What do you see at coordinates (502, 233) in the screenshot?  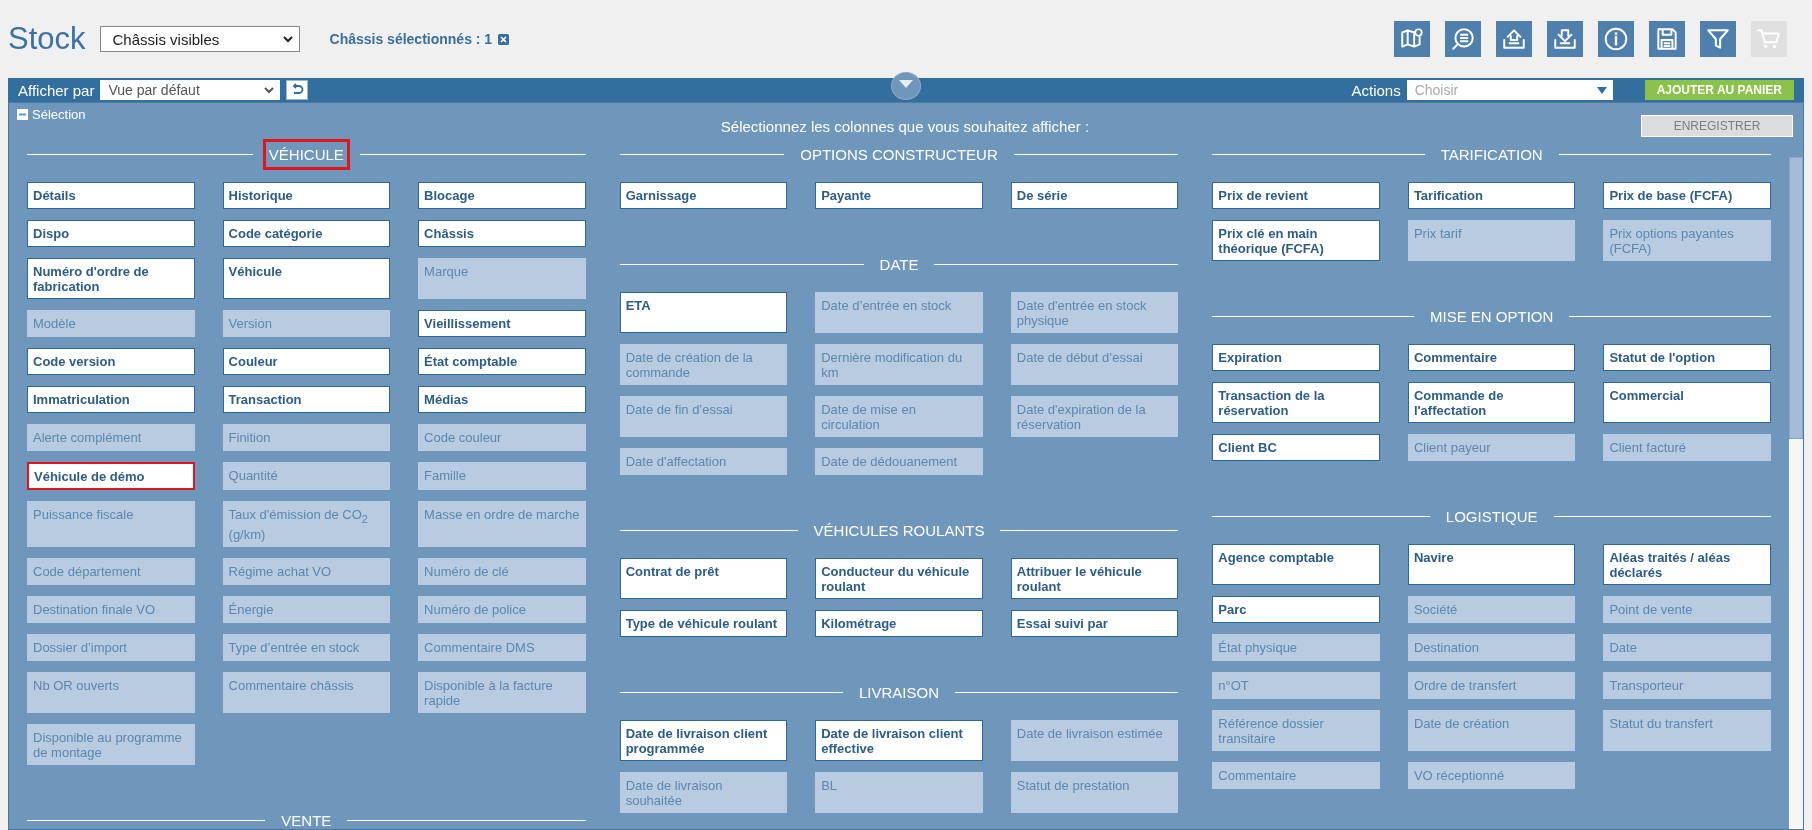 I see `column-option: Châssis` at bounding box center [502, 233].